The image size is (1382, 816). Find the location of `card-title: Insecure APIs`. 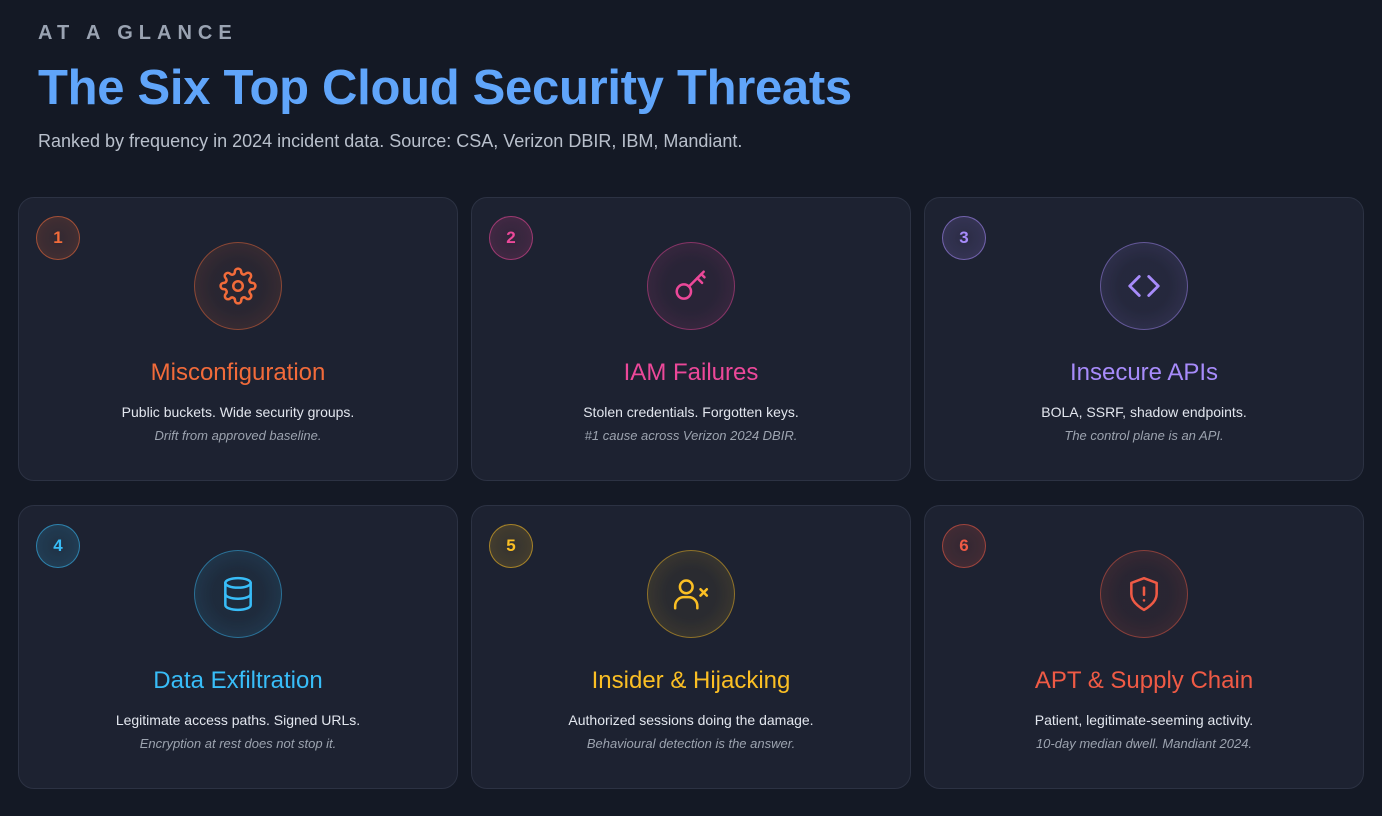

card-title: Insecure APIs is located at coordinates (1144, 372).